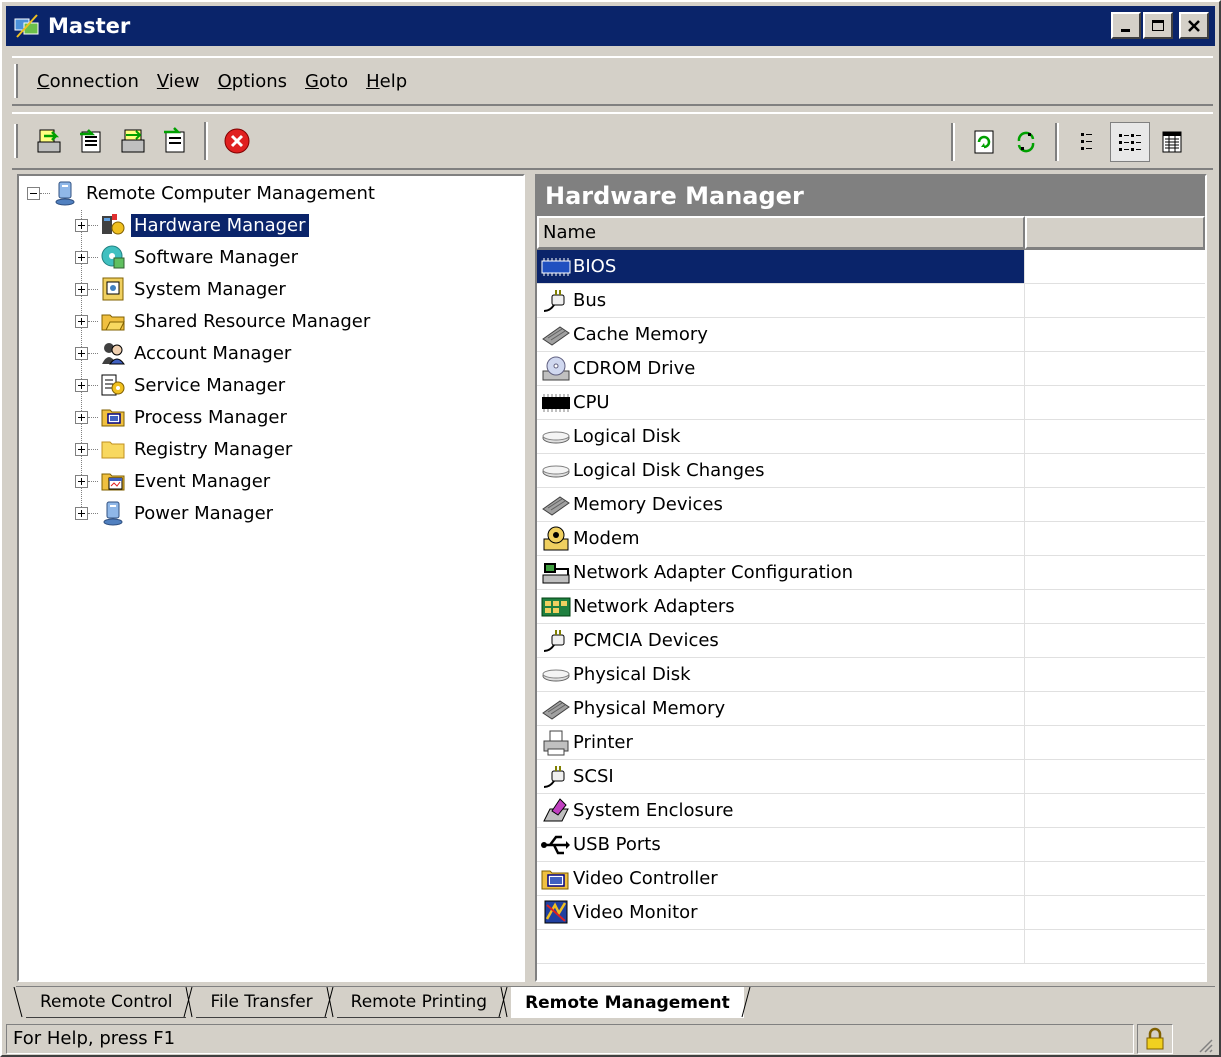 The image size is (1221, 1057). Describe the element at coordinates (386, 81) in the screenshot. I see `menu-help: Help` at that location.